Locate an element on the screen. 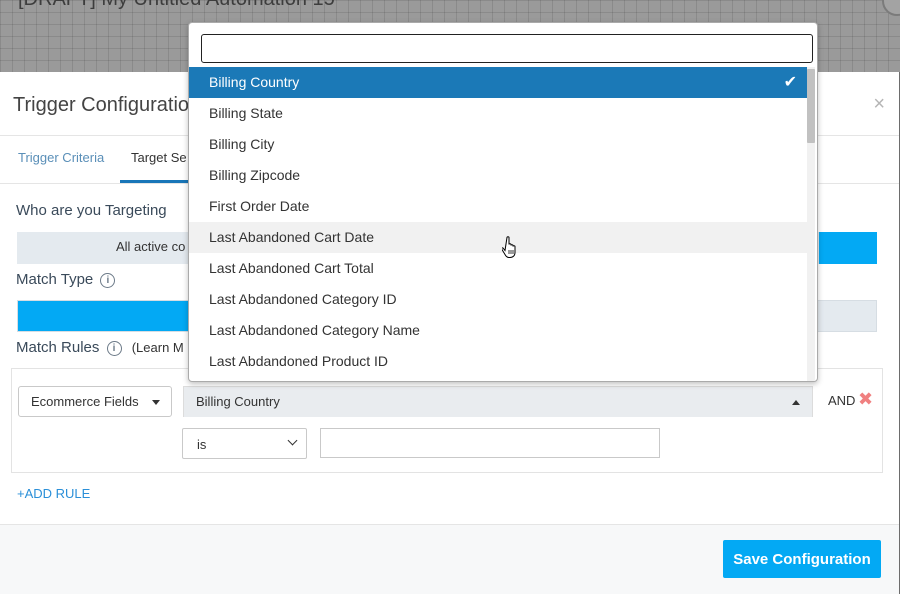 The height and width of the screenshot is (594, 900). operator-select: is is located at coordinates (244, 443).